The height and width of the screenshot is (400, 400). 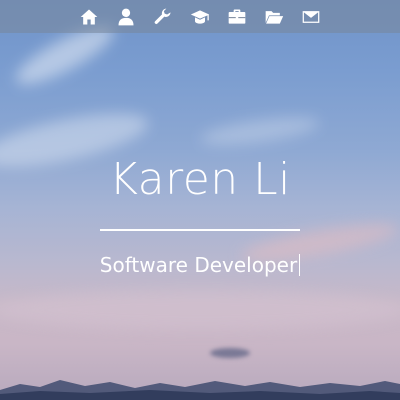 What do you see at coordinates (311, 17) in the screenshot?
I see `envelope-icon` at bounding box center [311, 17].